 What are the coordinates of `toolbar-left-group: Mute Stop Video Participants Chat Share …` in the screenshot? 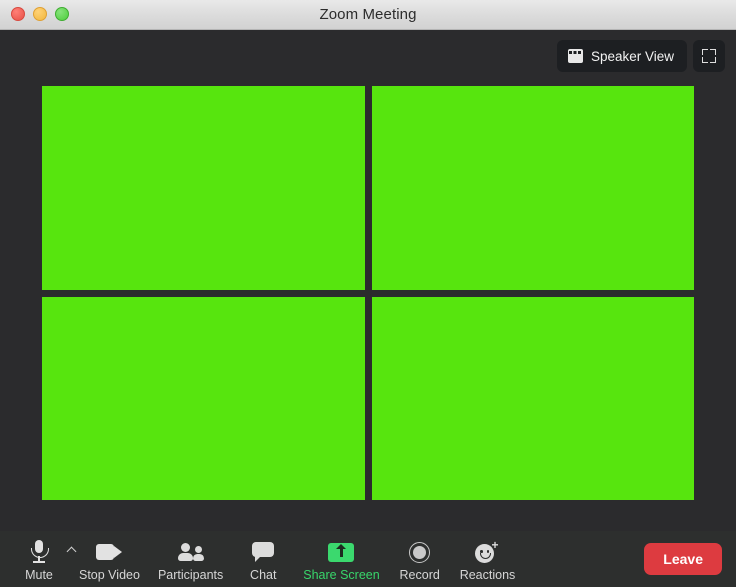 It's located at (262, 556).